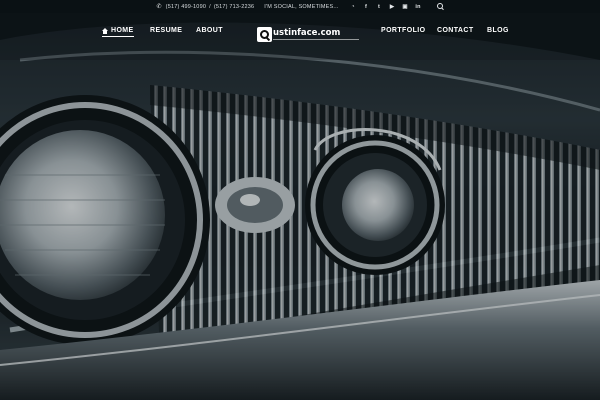  I want to click on nav-contact: CONTACT, so click(455, 30).